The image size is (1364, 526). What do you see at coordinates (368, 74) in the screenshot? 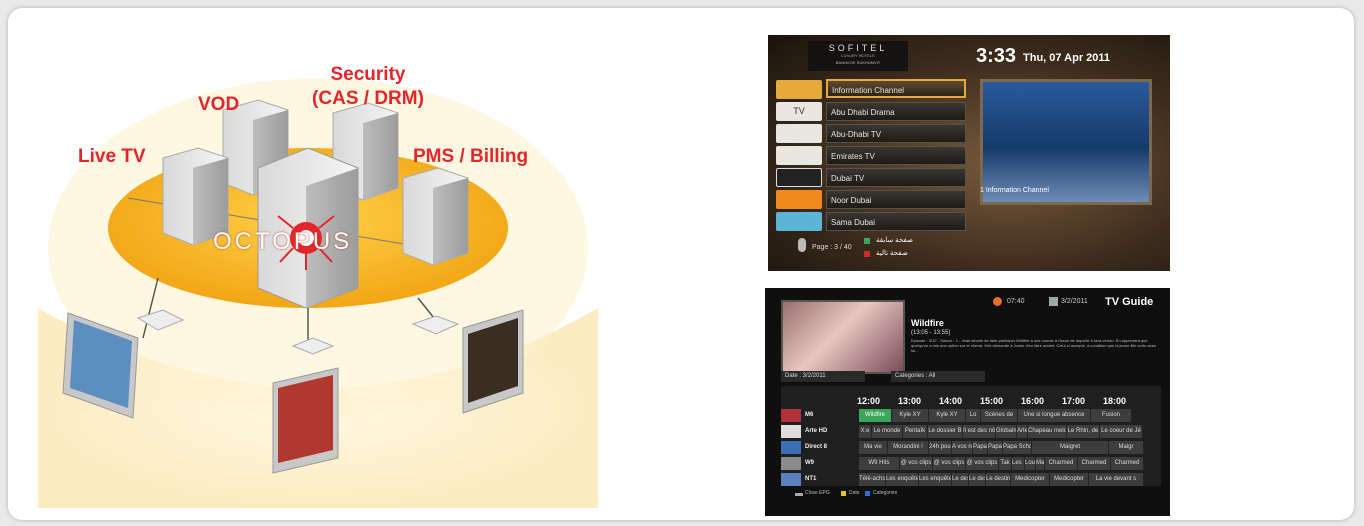
I see `label-security-line1: Security` at bounding box center [368, 74].